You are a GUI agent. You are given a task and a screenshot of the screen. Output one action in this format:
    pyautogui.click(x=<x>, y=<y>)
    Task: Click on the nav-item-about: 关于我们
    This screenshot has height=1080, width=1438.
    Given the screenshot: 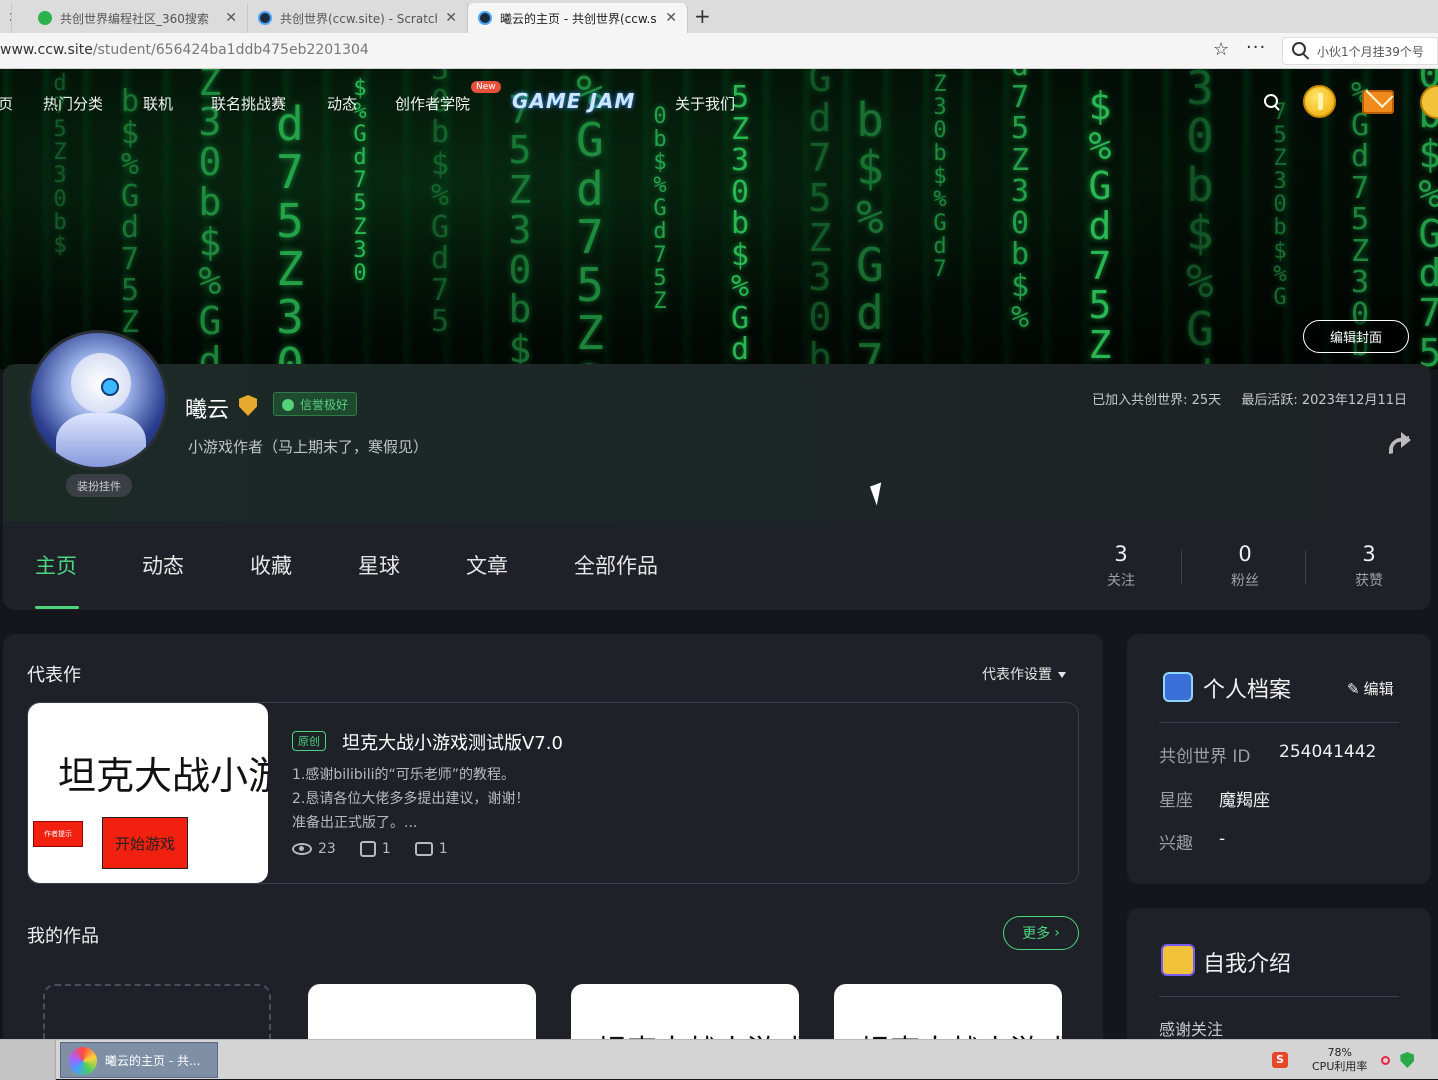 What is the action you would take?
    pyautogui.click(x=705, y=103)
    